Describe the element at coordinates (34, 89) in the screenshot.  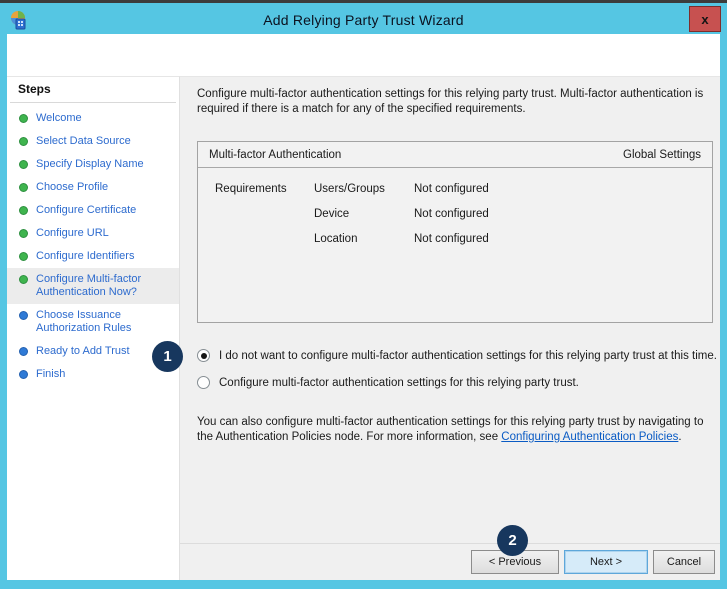
I see `steps-heading: Steps` at that location.